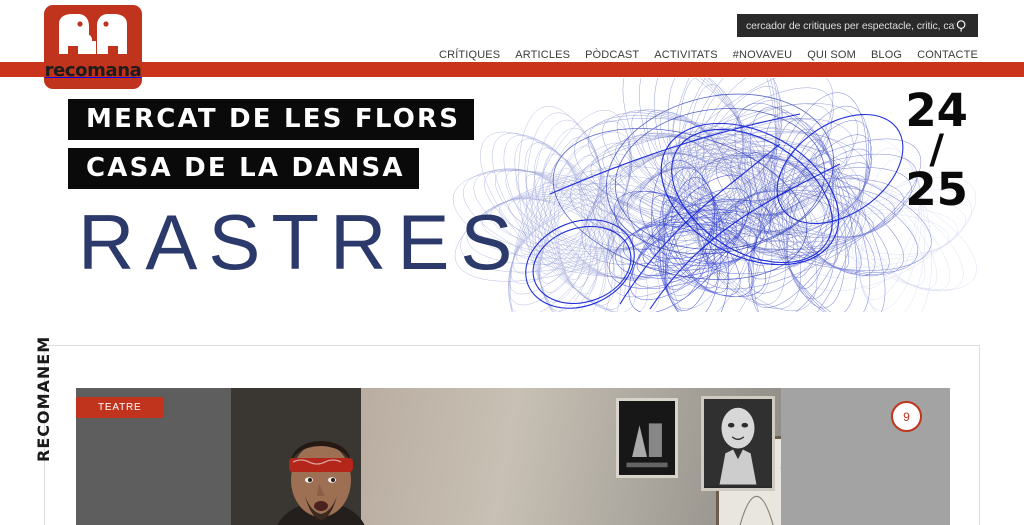  I want to click on banner-venue-line-2: CASA DE LA DANSA, so click(243, 168).